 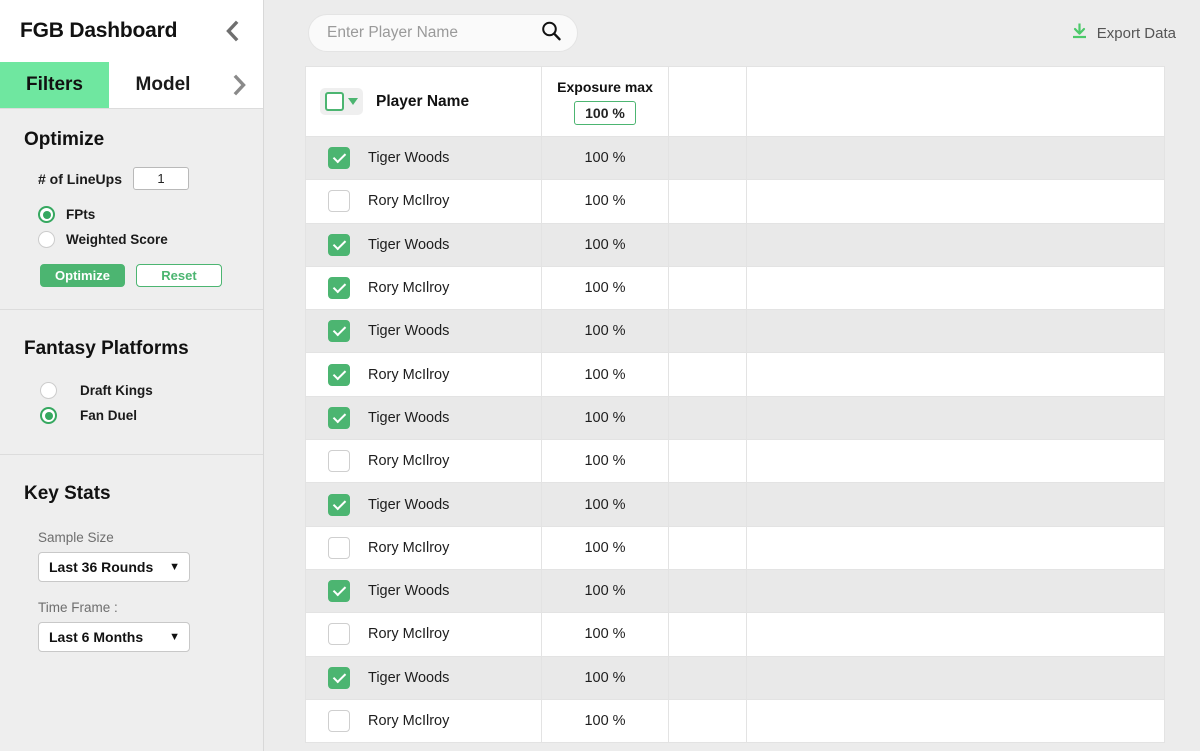 What do you see at coordinates (605, 112) in the screenshot?
I see `exposure-max-input: 100 %` at bounding box center [605, 112].